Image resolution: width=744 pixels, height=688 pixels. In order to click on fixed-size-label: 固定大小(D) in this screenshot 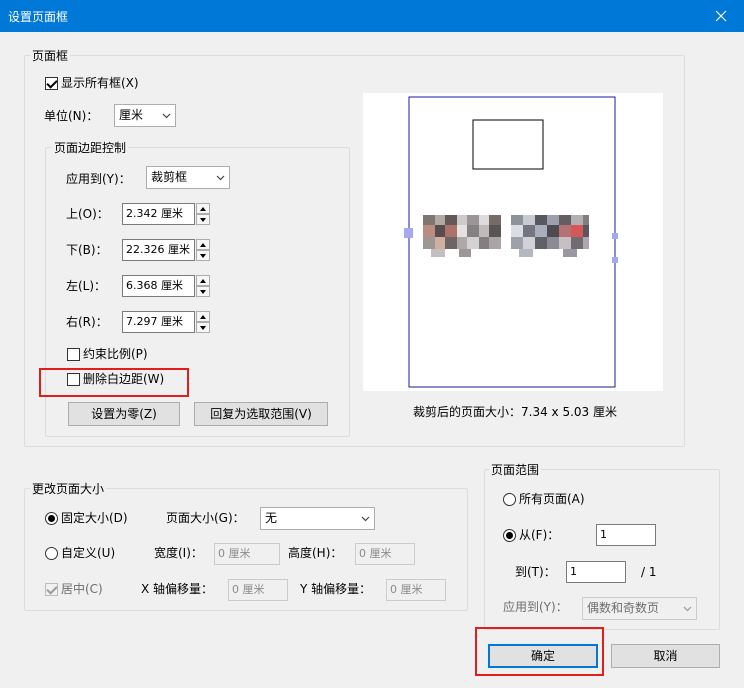, I will do `click(94, 518)`.